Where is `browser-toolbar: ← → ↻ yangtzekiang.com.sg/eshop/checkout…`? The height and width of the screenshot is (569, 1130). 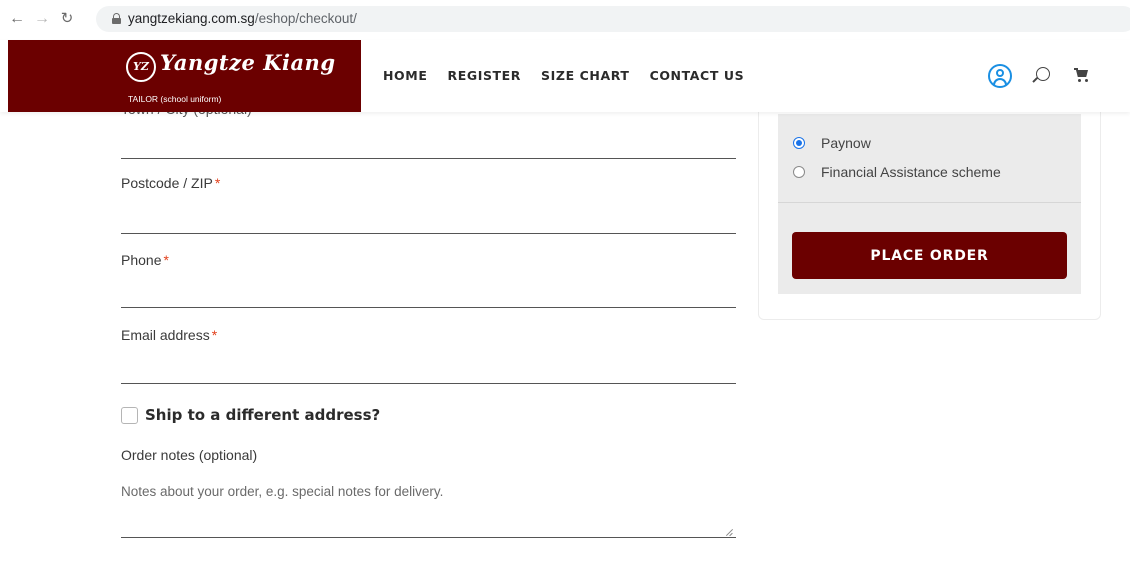 browser-toolbar: ← → ↻ yangtzekiang.com.sg/eshop/checkout… is located at coordinates (565, 20).